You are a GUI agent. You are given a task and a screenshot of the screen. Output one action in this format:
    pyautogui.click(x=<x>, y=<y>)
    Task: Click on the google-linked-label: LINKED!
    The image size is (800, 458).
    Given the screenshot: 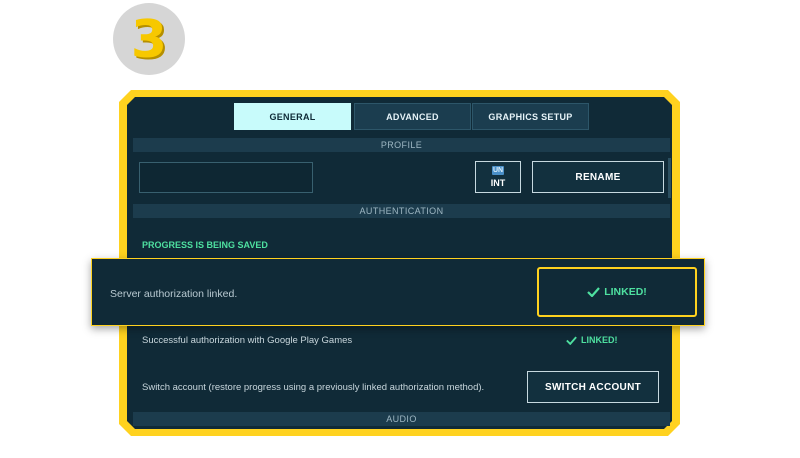 What is the action you would take?
    pyautogui.click(x=599, y=340)
    